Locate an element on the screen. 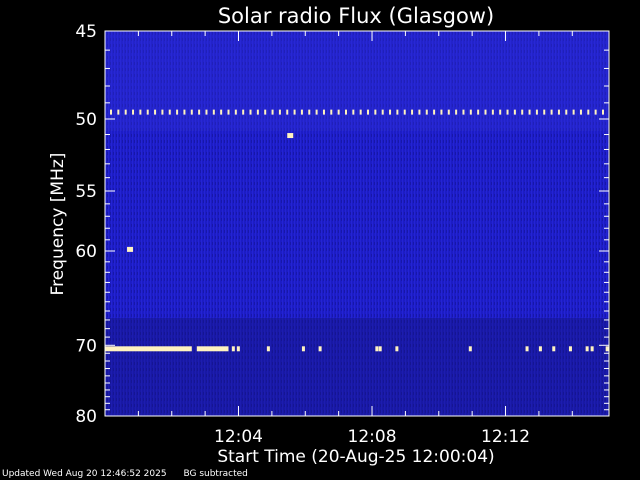 The width and height of the screenshot is (640, 480). chart-title: Solar radio Flux (Glasgow) is located at coordinates (356, 16).